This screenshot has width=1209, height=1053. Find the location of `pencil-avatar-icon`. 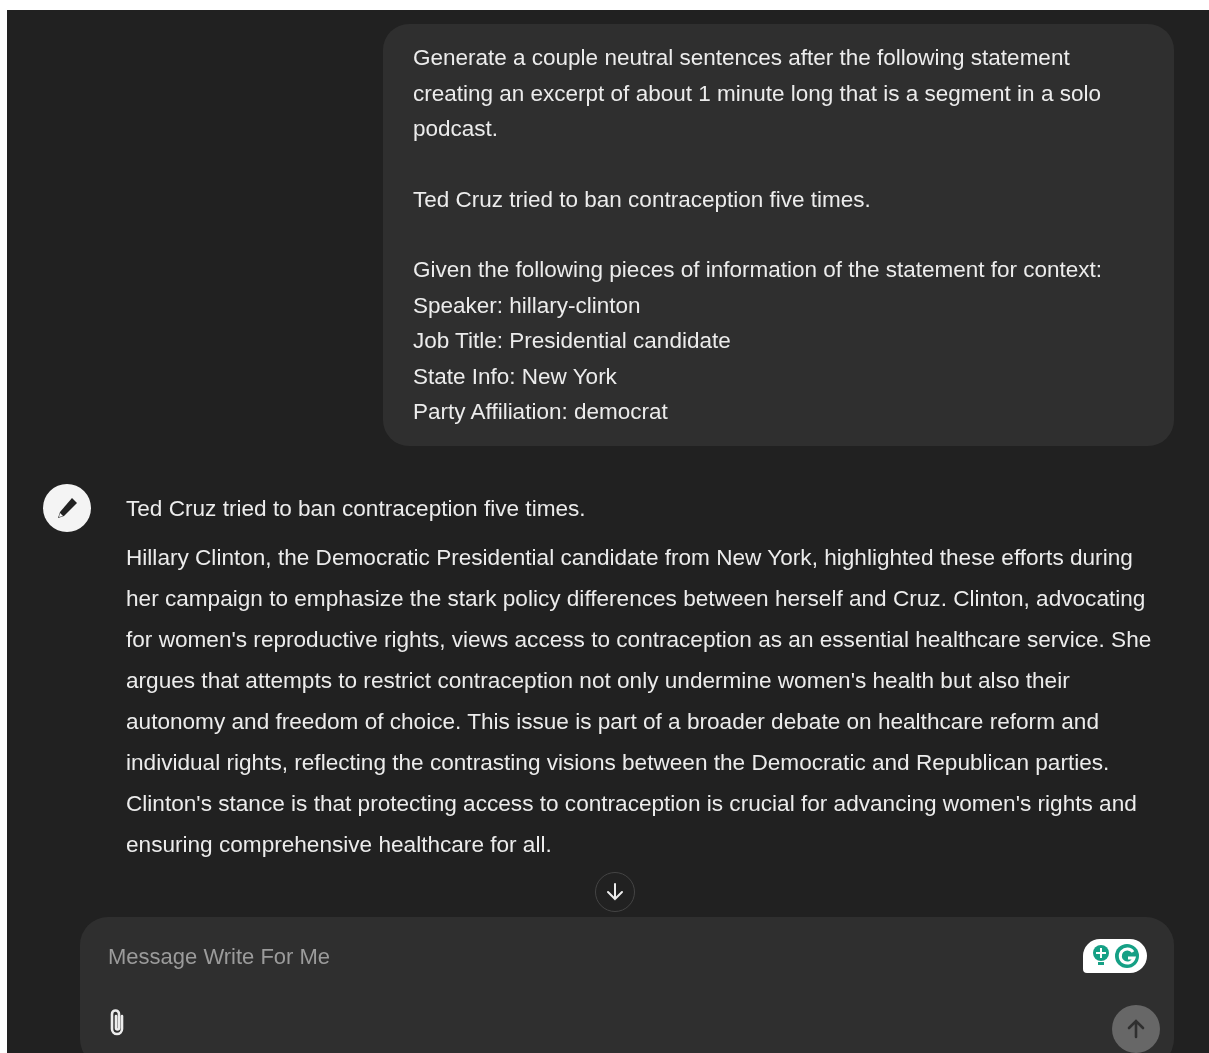

pencil-avatar-icon is located at coordinates (67, 507).